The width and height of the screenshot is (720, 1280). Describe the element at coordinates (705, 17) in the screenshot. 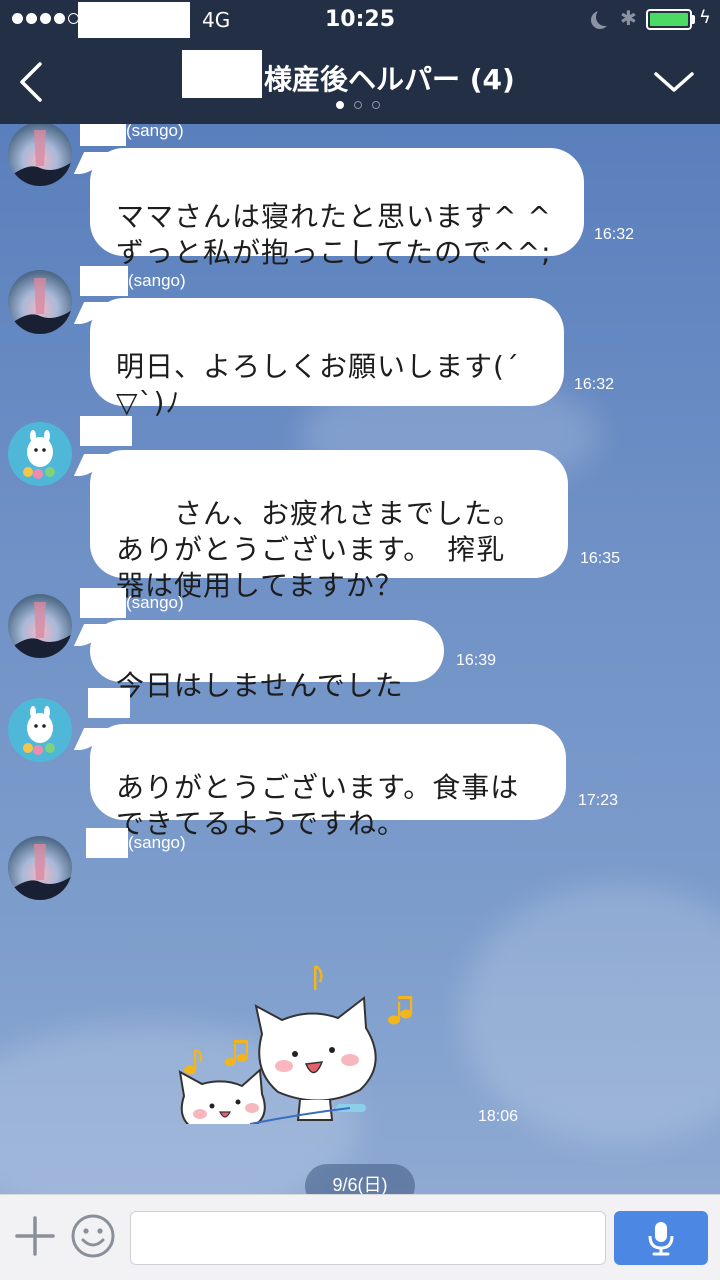

I see `charging-icon: ϟ` at that location.